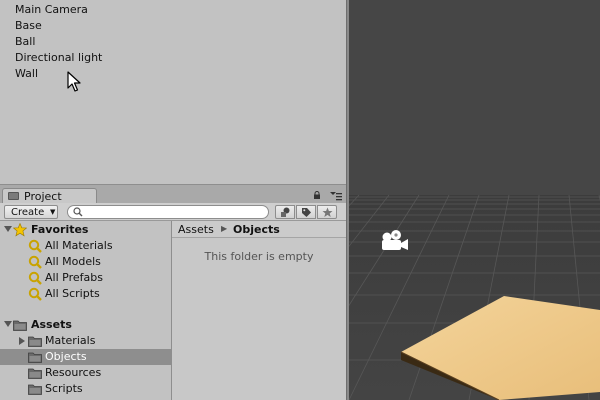  Describe the element at coordinates (22, 341) in the screenshot. I see `collapsed-arrow-icon` at that location.